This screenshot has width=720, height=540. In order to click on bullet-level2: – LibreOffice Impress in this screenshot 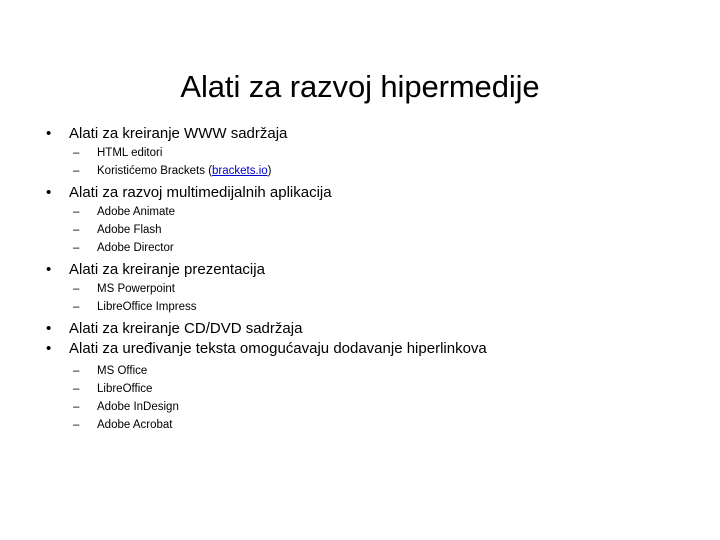, I will do `click(360, 307)`.